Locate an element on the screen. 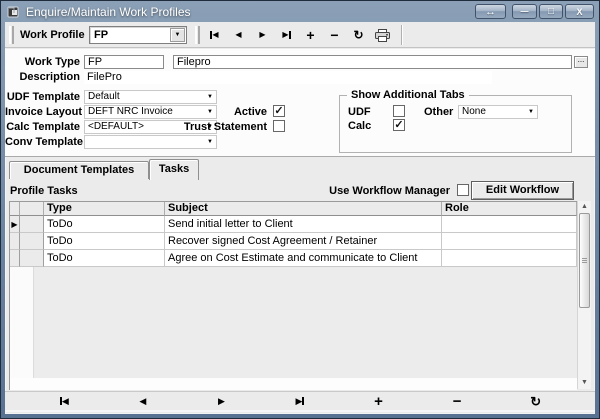  description-field: FilePro is located at coordinates (288, 77).